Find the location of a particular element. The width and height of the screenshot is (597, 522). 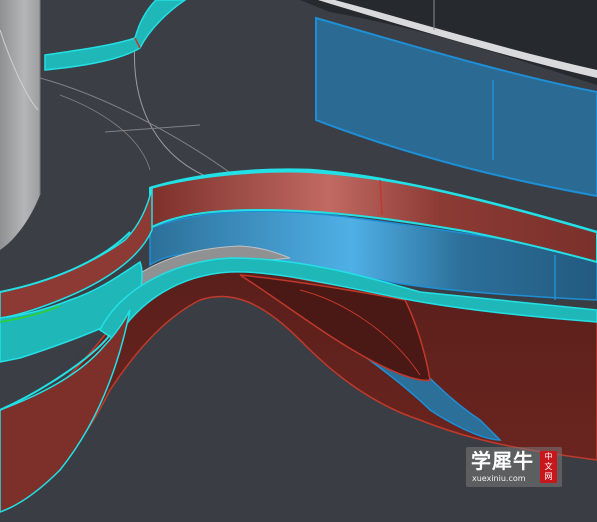

watermark-brand: 学犀牛 is located at coordinates (502, 461).